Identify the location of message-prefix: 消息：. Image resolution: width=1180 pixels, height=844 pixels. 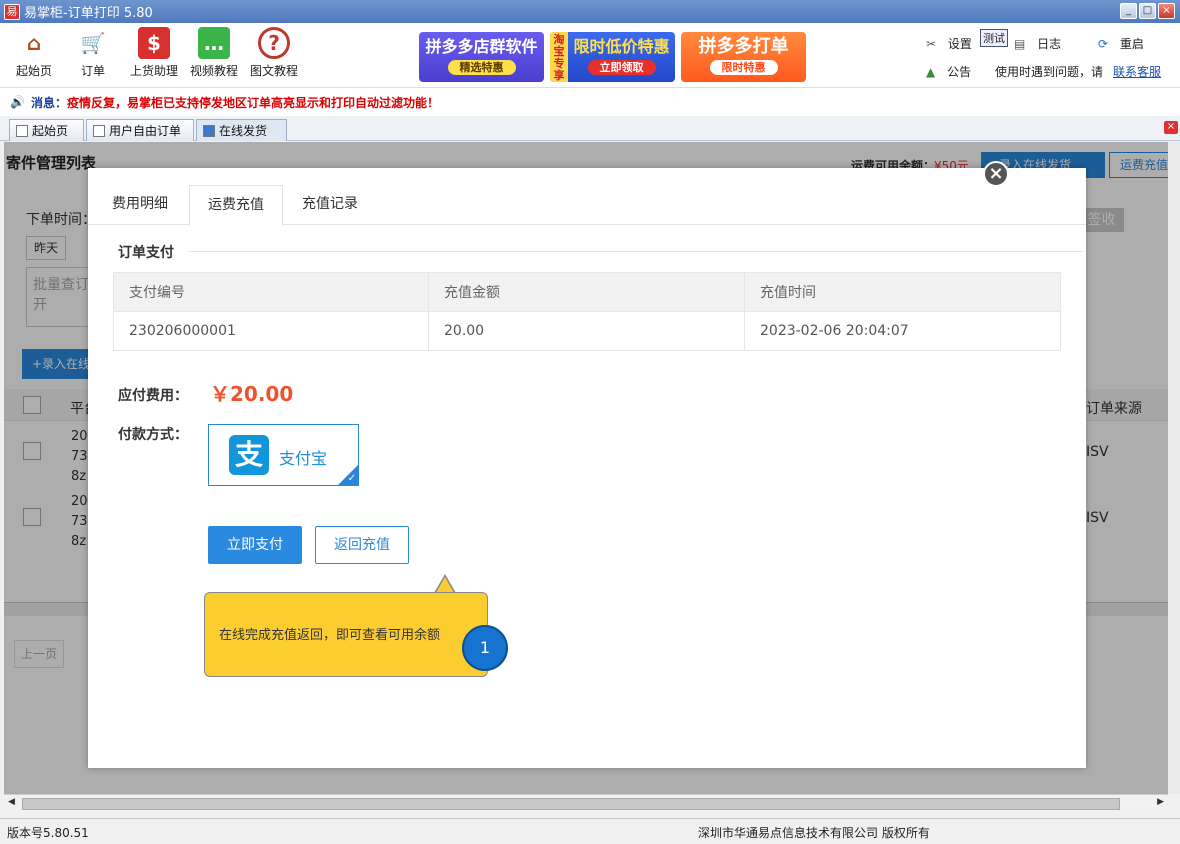
(48, 102).